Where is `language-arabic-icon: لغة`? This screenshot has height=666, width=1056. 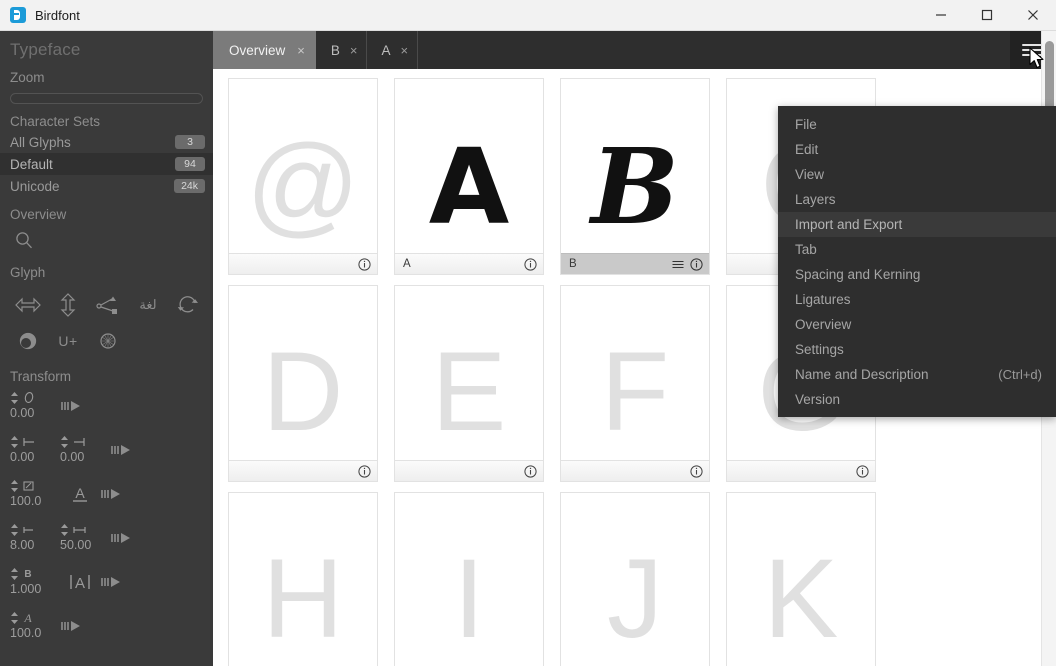
language-arabic-icon: لغة is located at coordinates (148, 305).